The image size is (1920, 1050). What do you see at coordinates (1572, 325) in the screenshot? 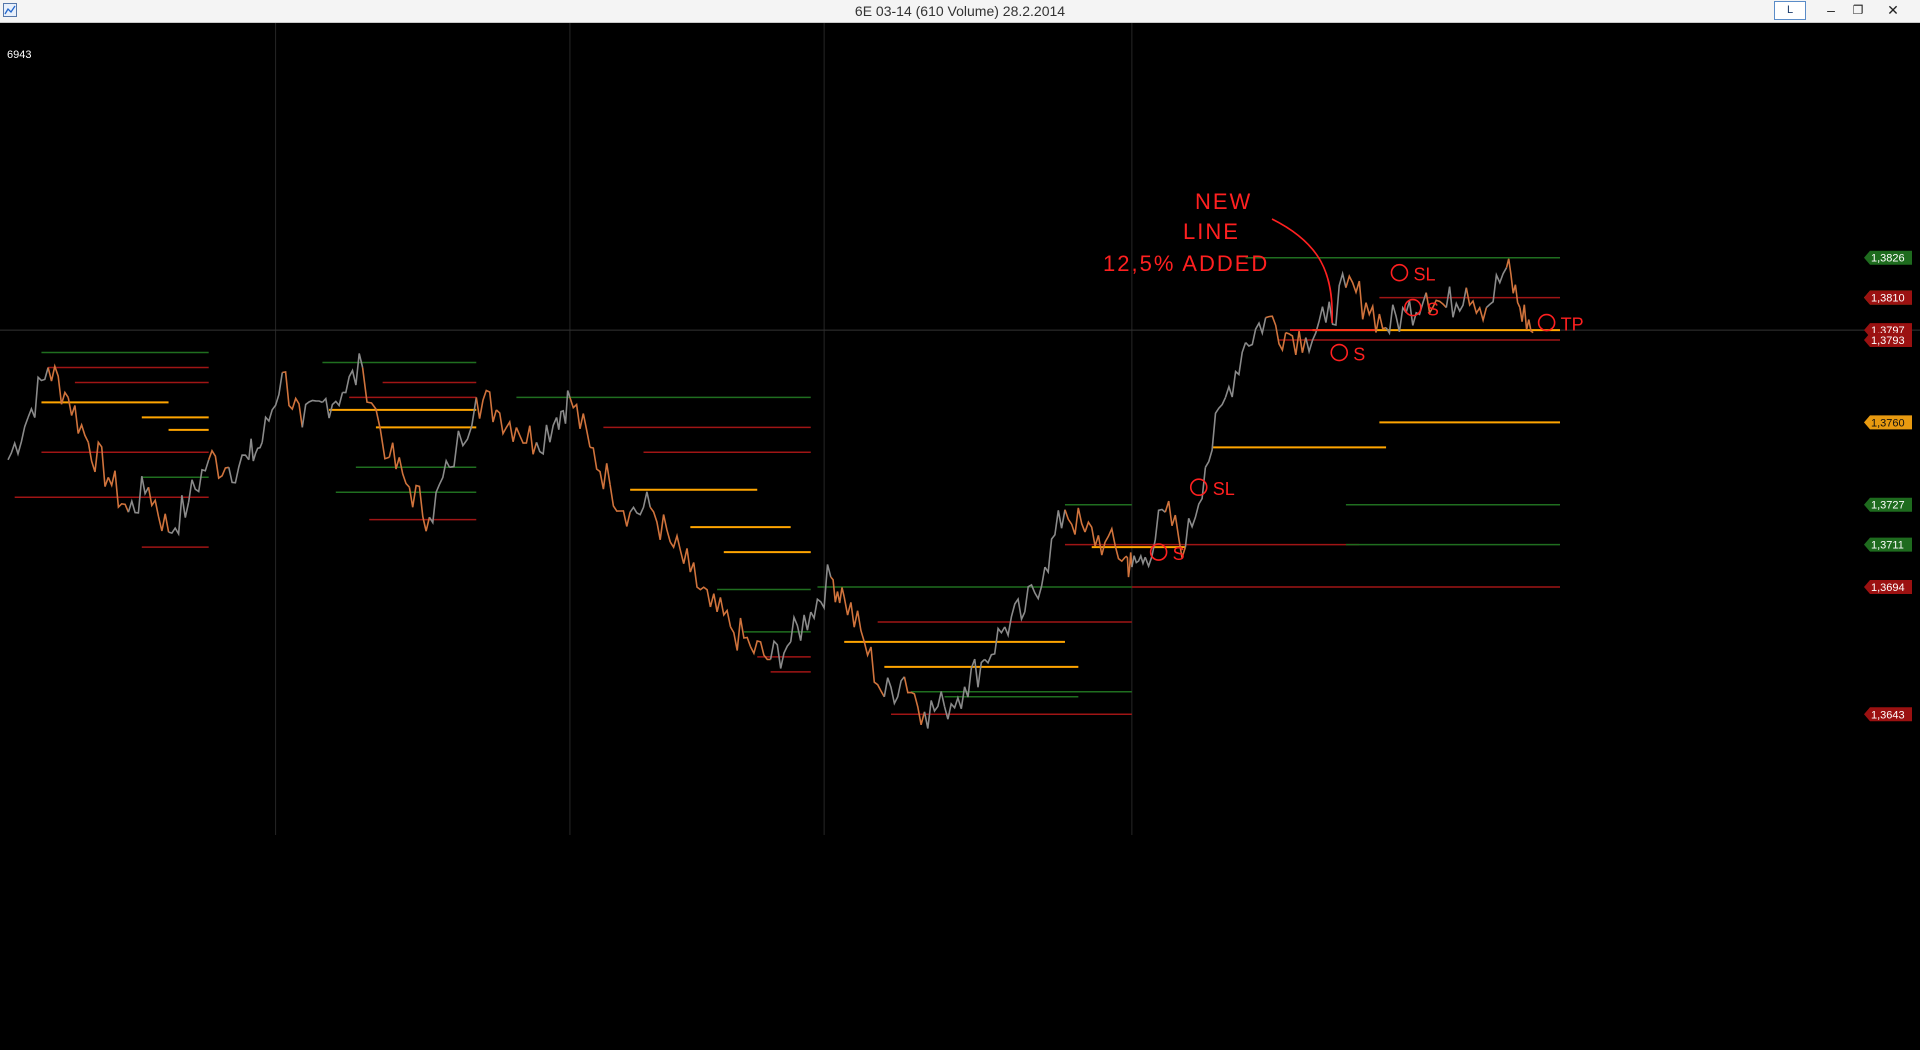
I see `annotation-mark-6: TP` at bounding box center [1572, 325].